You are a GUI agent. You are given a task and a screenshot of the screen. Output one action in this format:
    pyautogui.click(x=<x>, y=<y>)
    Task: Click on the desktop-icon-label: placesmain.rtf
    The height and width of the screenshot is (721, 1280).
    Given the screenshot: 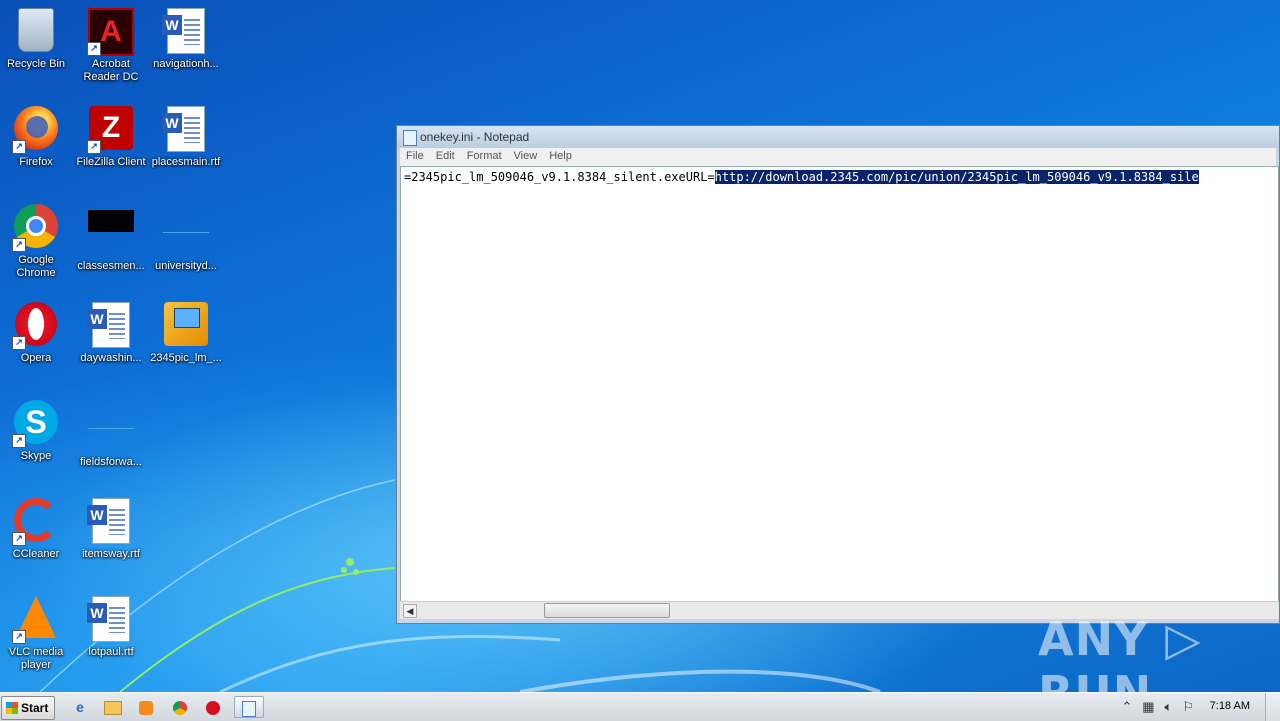 What is the action you would take?
    pyautogui.click(x=186, y=162)
    